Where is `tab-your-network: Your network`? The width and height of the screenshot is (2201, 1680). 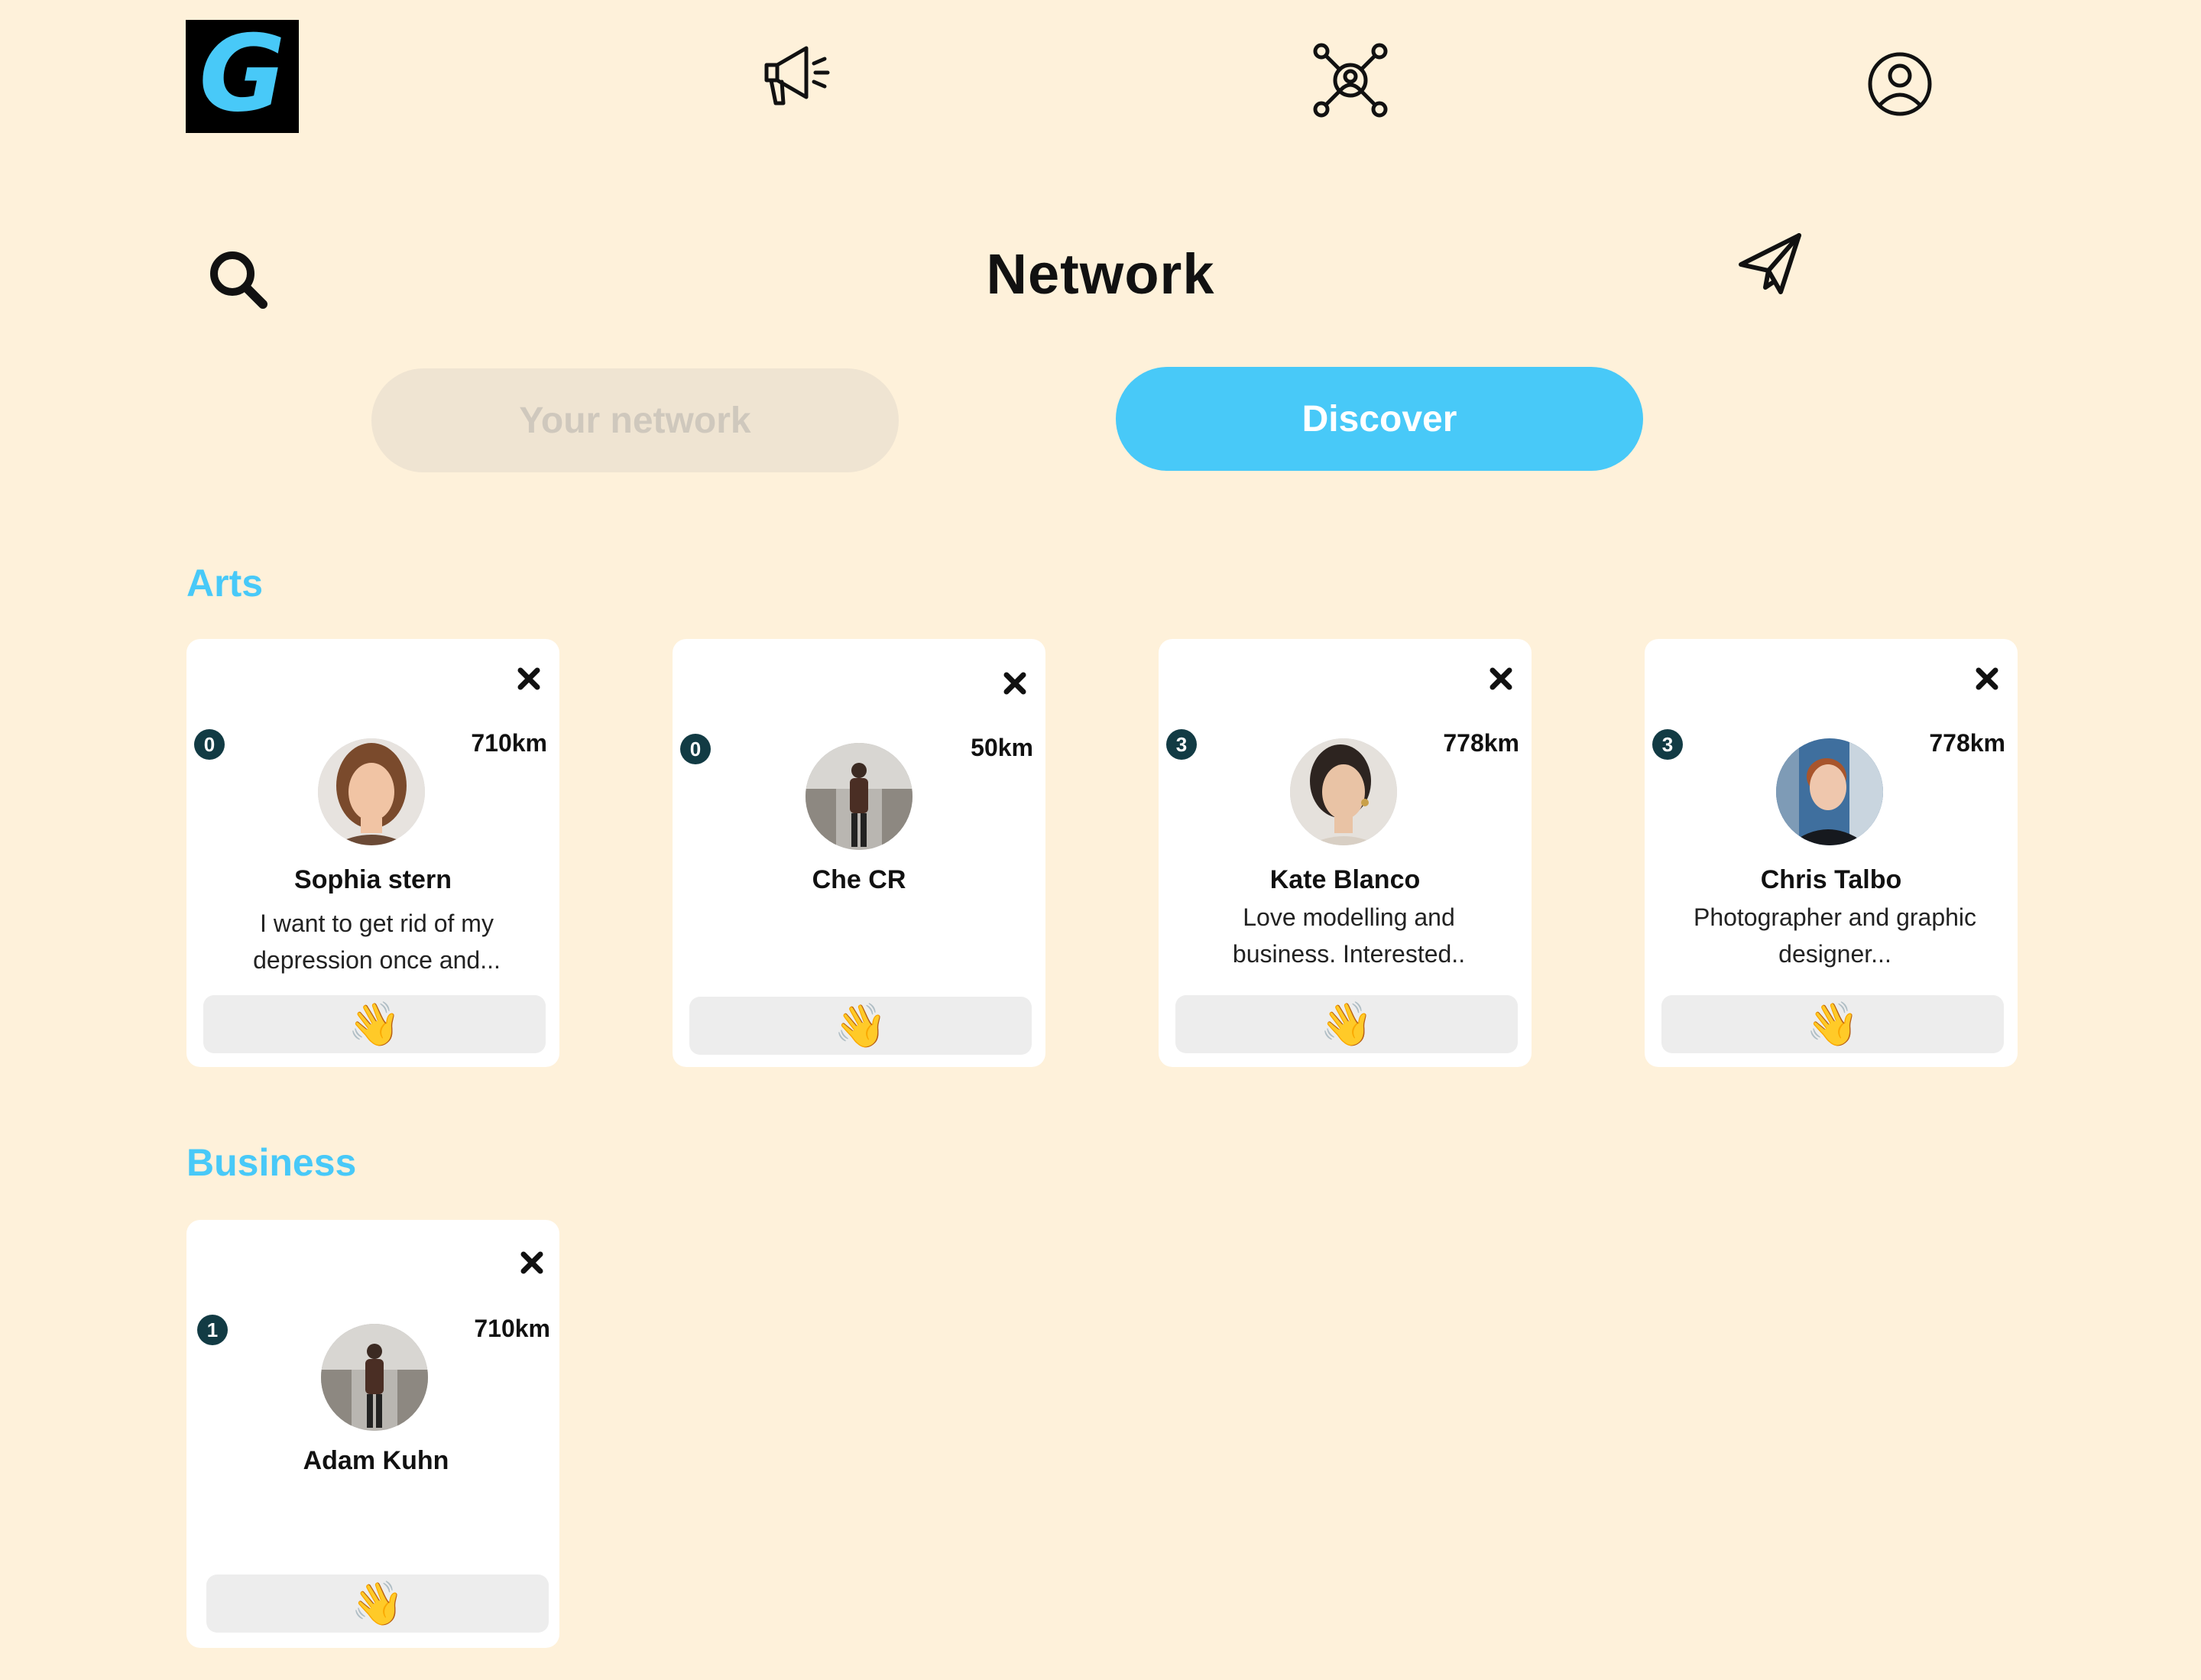
tab-your-network: Your network is located at coordinates (635, 420).